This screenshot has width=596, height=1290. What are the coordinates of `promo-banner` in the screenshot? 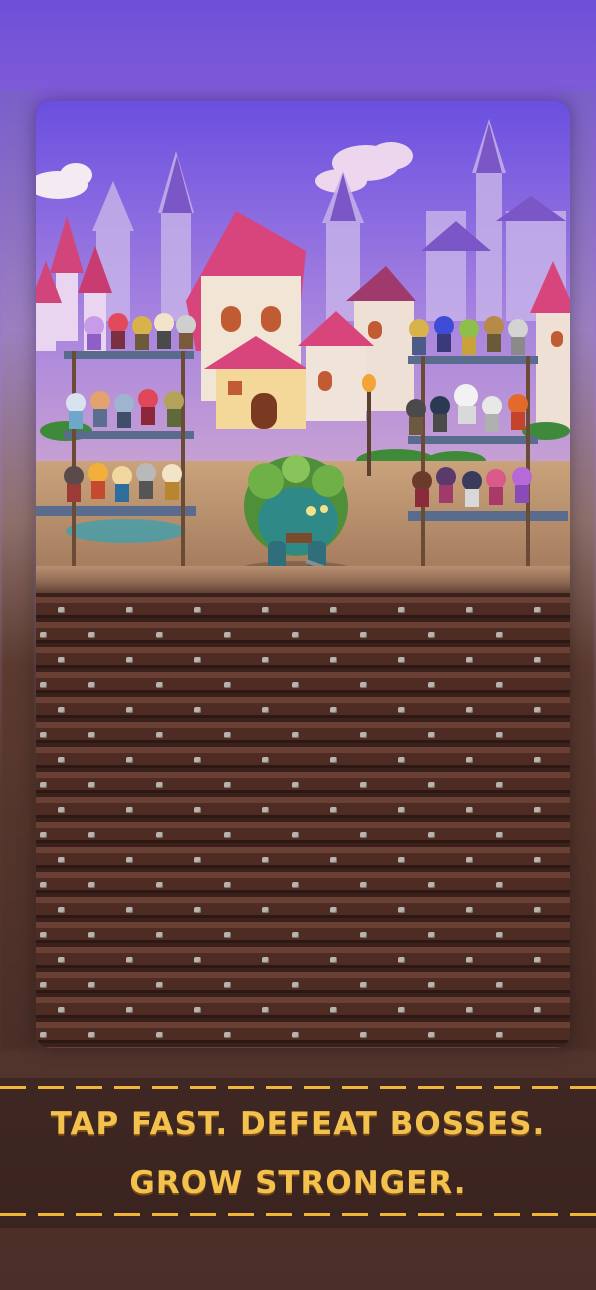 It's located at (298, 1153).